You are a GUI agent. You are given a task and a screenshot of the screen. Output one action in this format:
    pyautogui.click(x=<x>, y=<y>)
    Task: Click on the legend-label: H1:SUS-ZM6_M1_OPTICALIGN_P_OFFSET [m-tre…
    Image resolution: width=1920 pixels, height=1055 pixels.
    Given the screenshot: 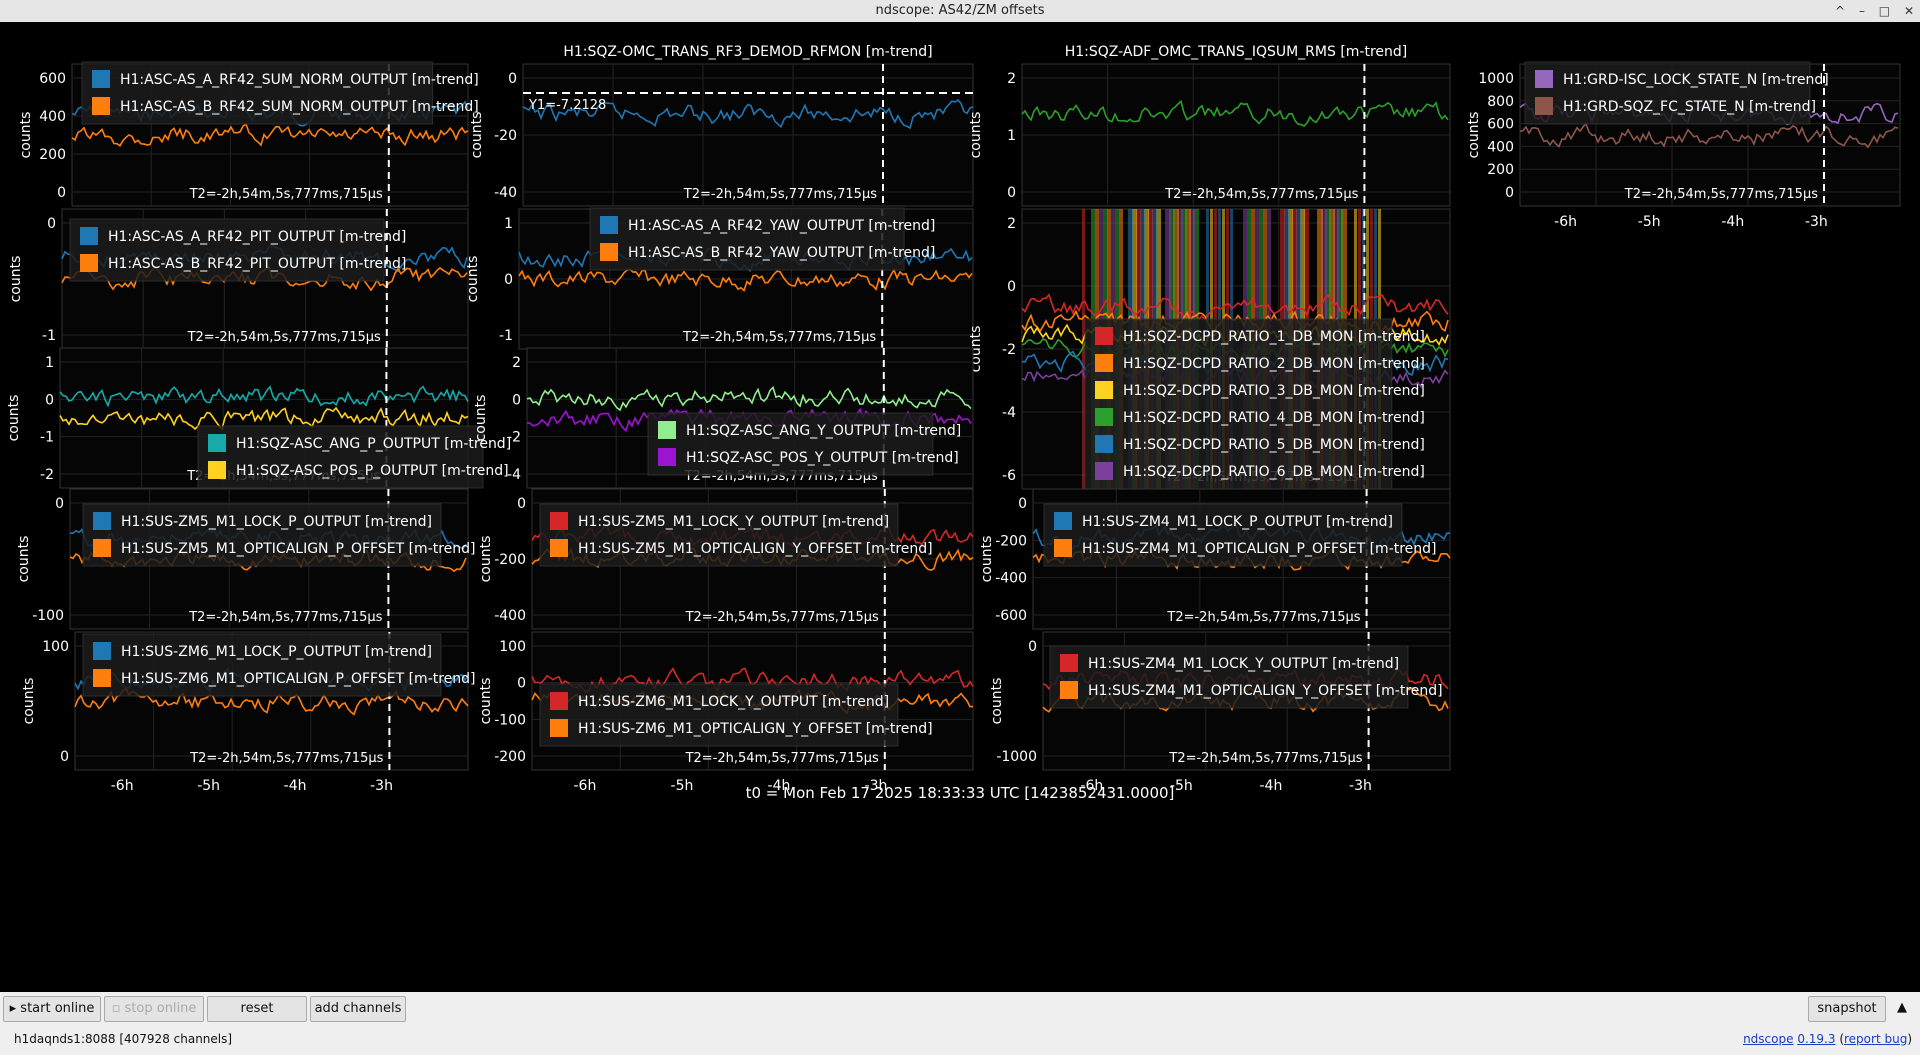 What is the action you would take?
    pyautogui.click(x=298, y=679)
    